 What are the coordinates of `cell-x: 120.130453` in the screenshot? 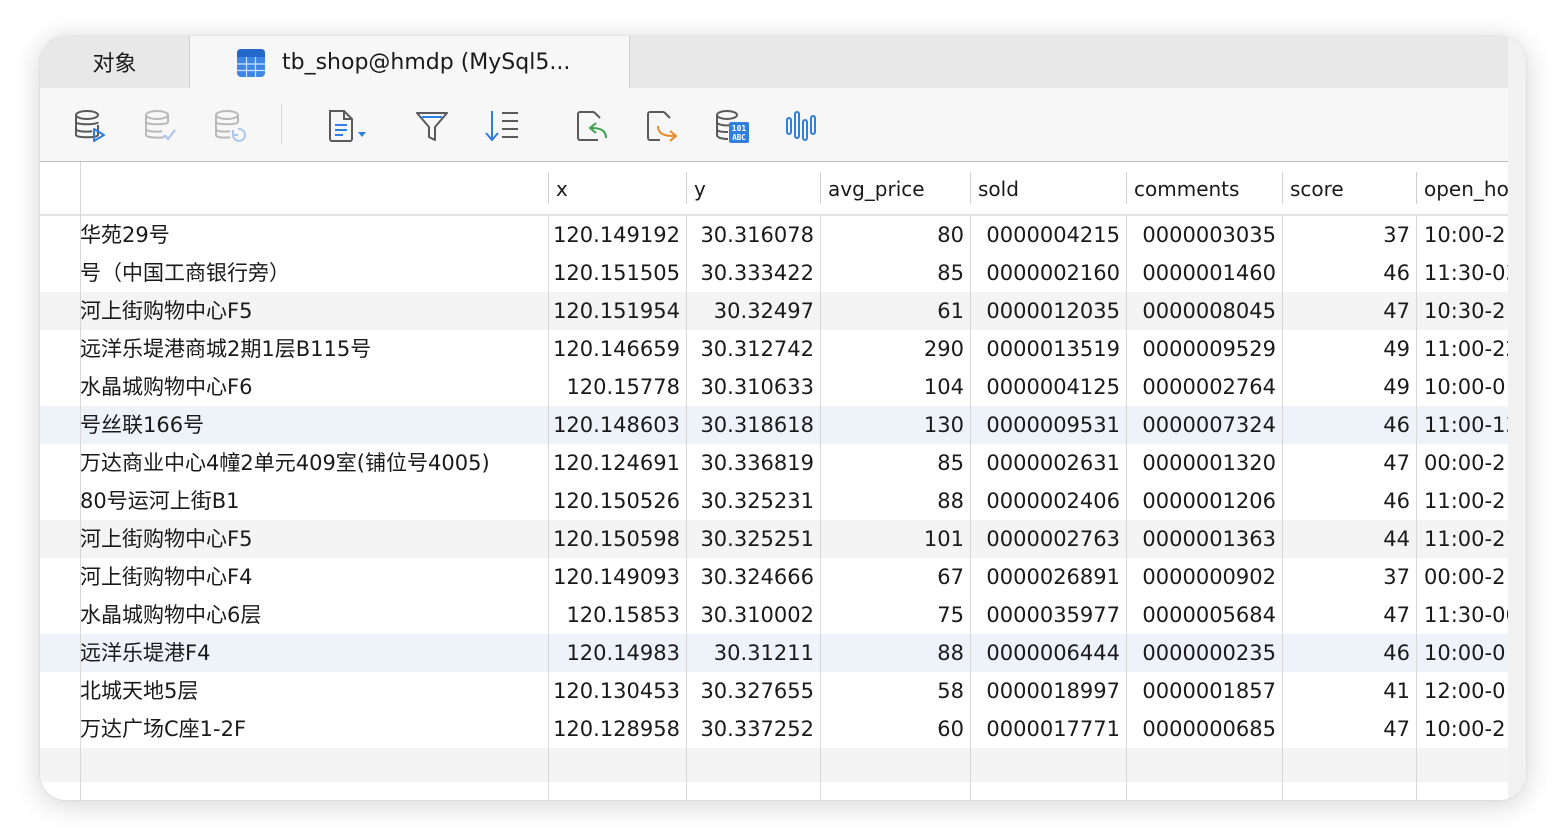 It's located at (618, 691).